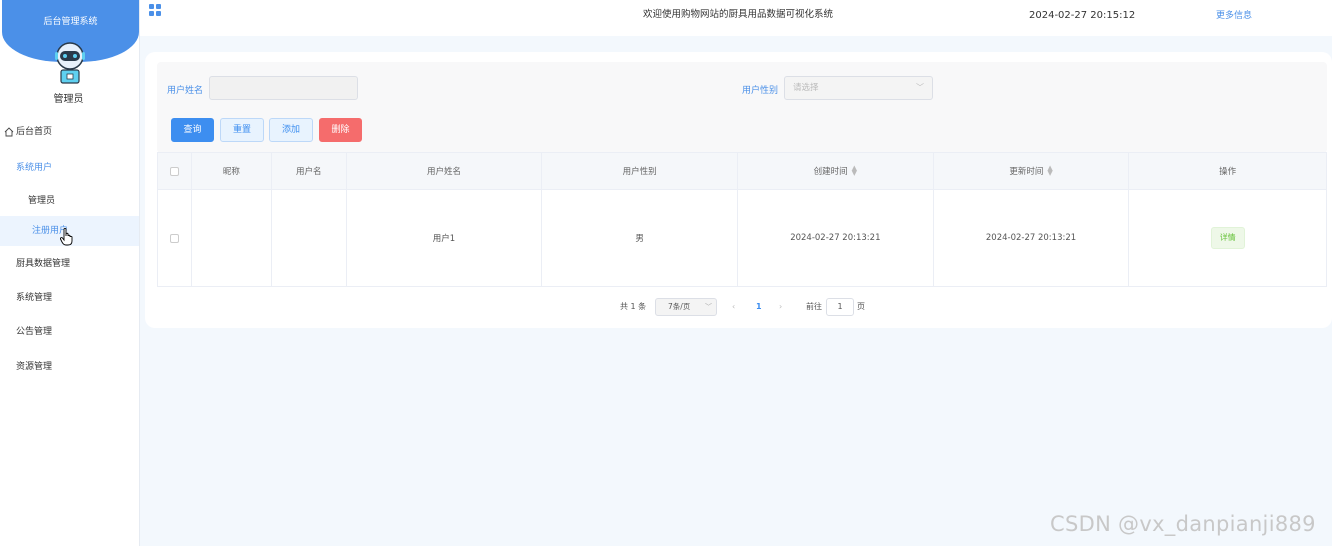 Image resolution: width=1332 pixels, height=546 pixels. What do you see at coordinates (858, 88) in the screenshot?
I see `gender-select: 请选择 ﹀` at bounding box center [858, 88].